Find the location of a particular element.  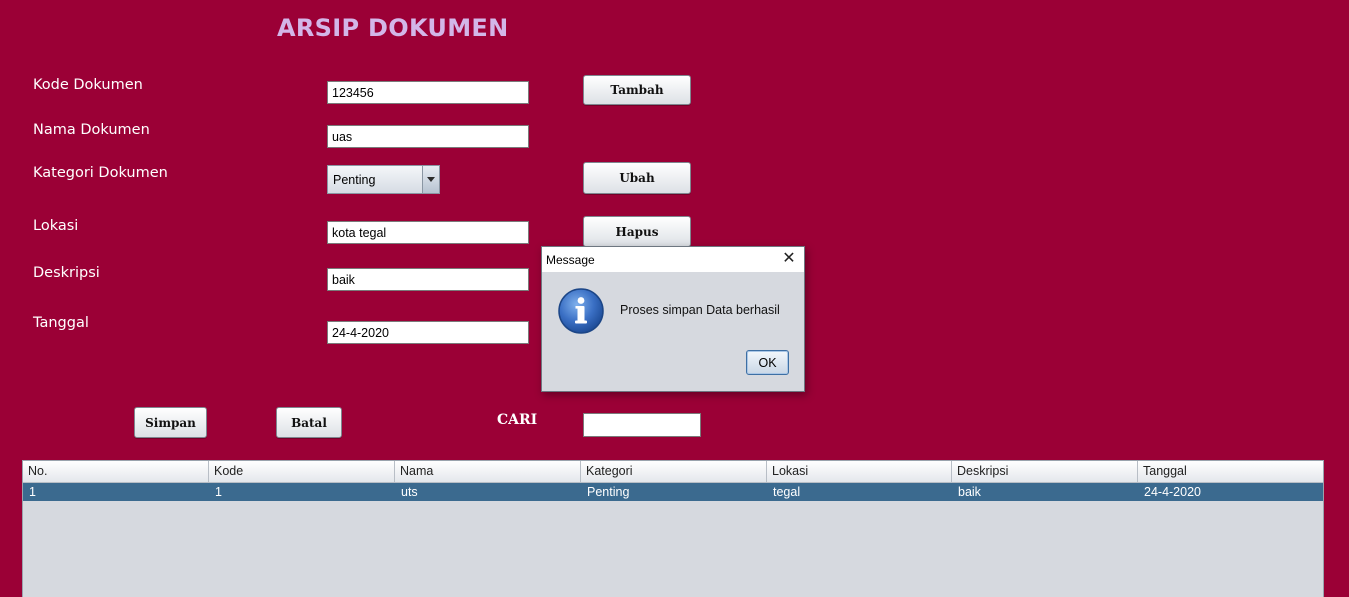

column-header-kategori: Kategori is located at coordinates (674, 471).